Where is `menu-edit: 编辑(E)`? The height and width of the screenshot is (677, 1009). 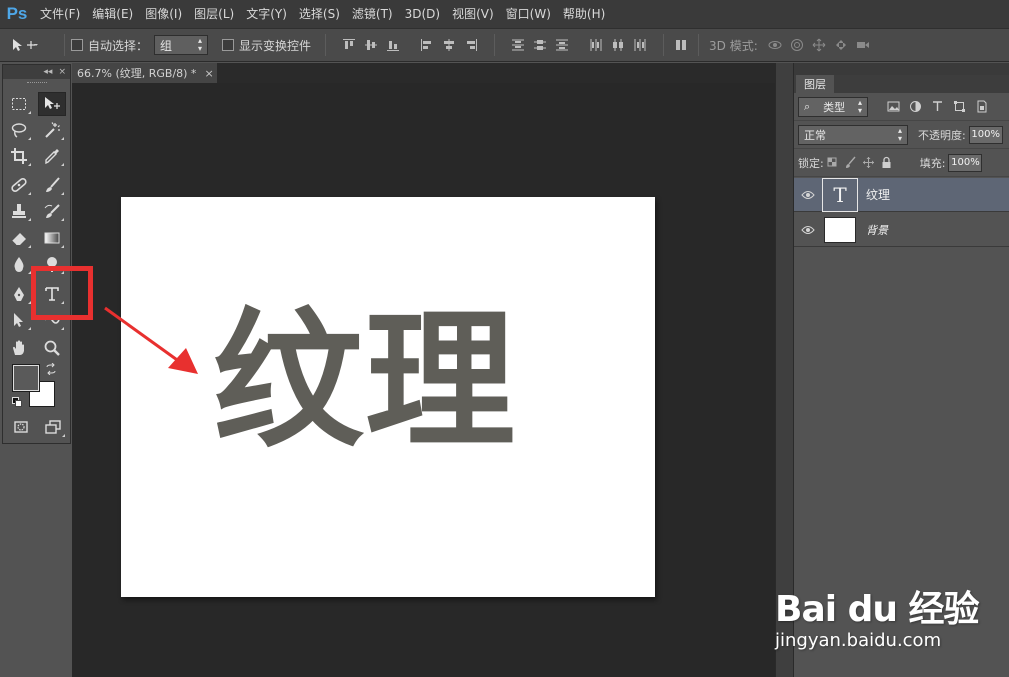
menu-edit: 编辑(E) is located at coordinates (112, 14).